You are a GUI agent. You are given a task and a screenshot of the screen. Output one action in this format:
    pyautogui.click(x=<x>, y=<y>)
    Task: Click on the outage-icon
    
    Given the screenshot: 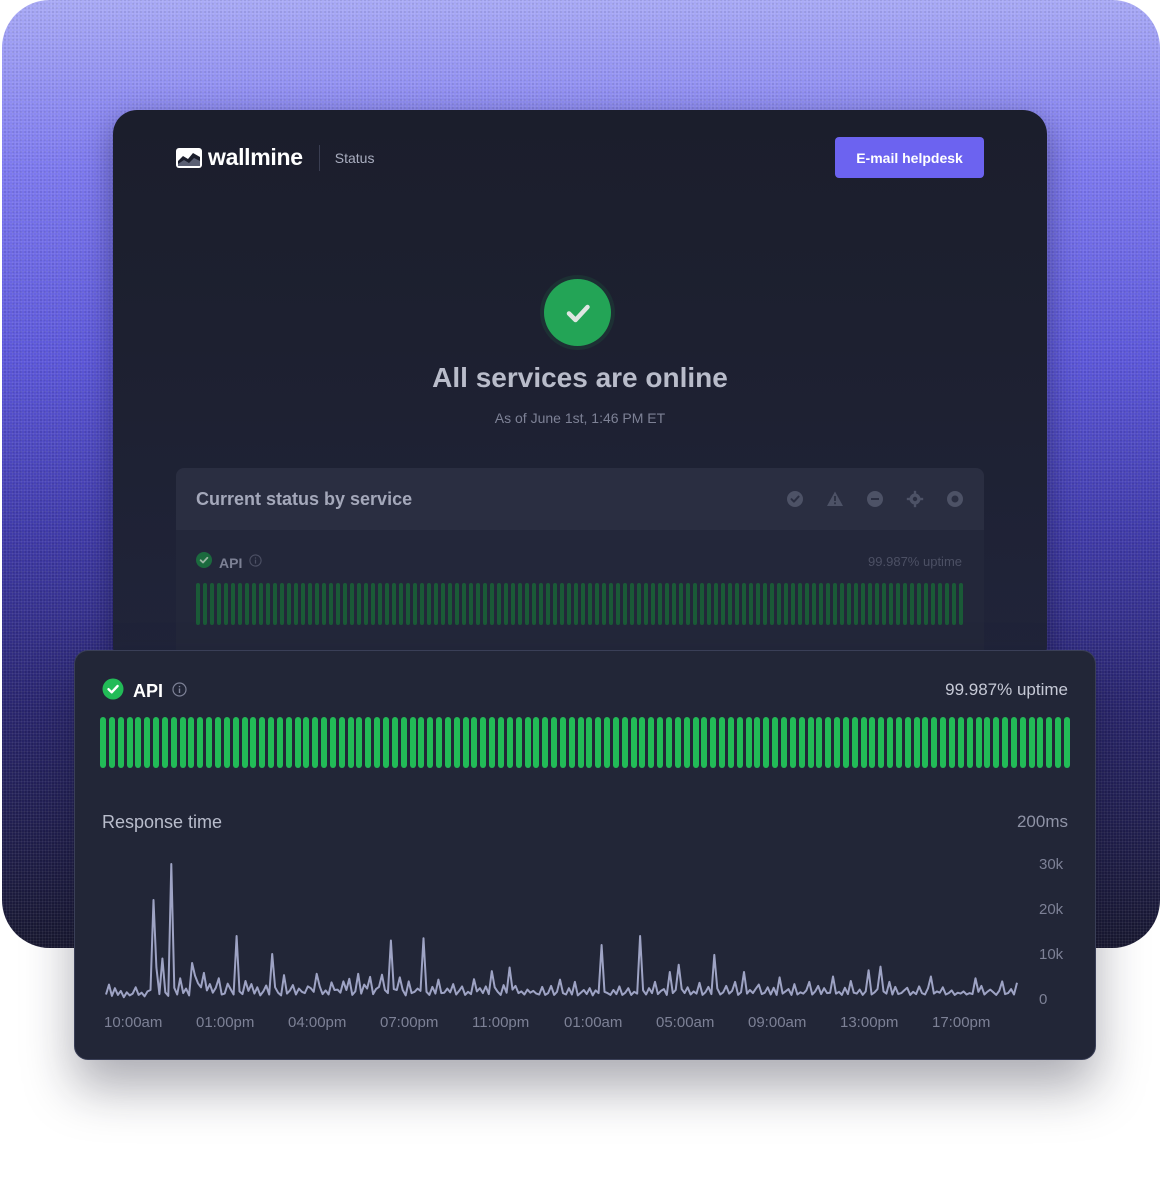 What is the action you would take?
    pyautogui.click(x=875, y=499)
    